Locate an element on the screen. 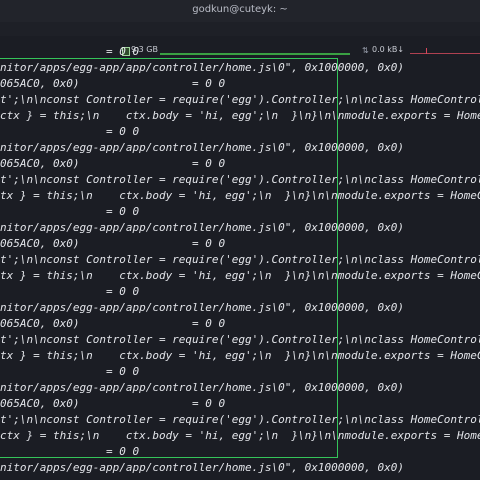  title-bar: godkun@cuteyk: ~ is located at coordinates (240, 11).